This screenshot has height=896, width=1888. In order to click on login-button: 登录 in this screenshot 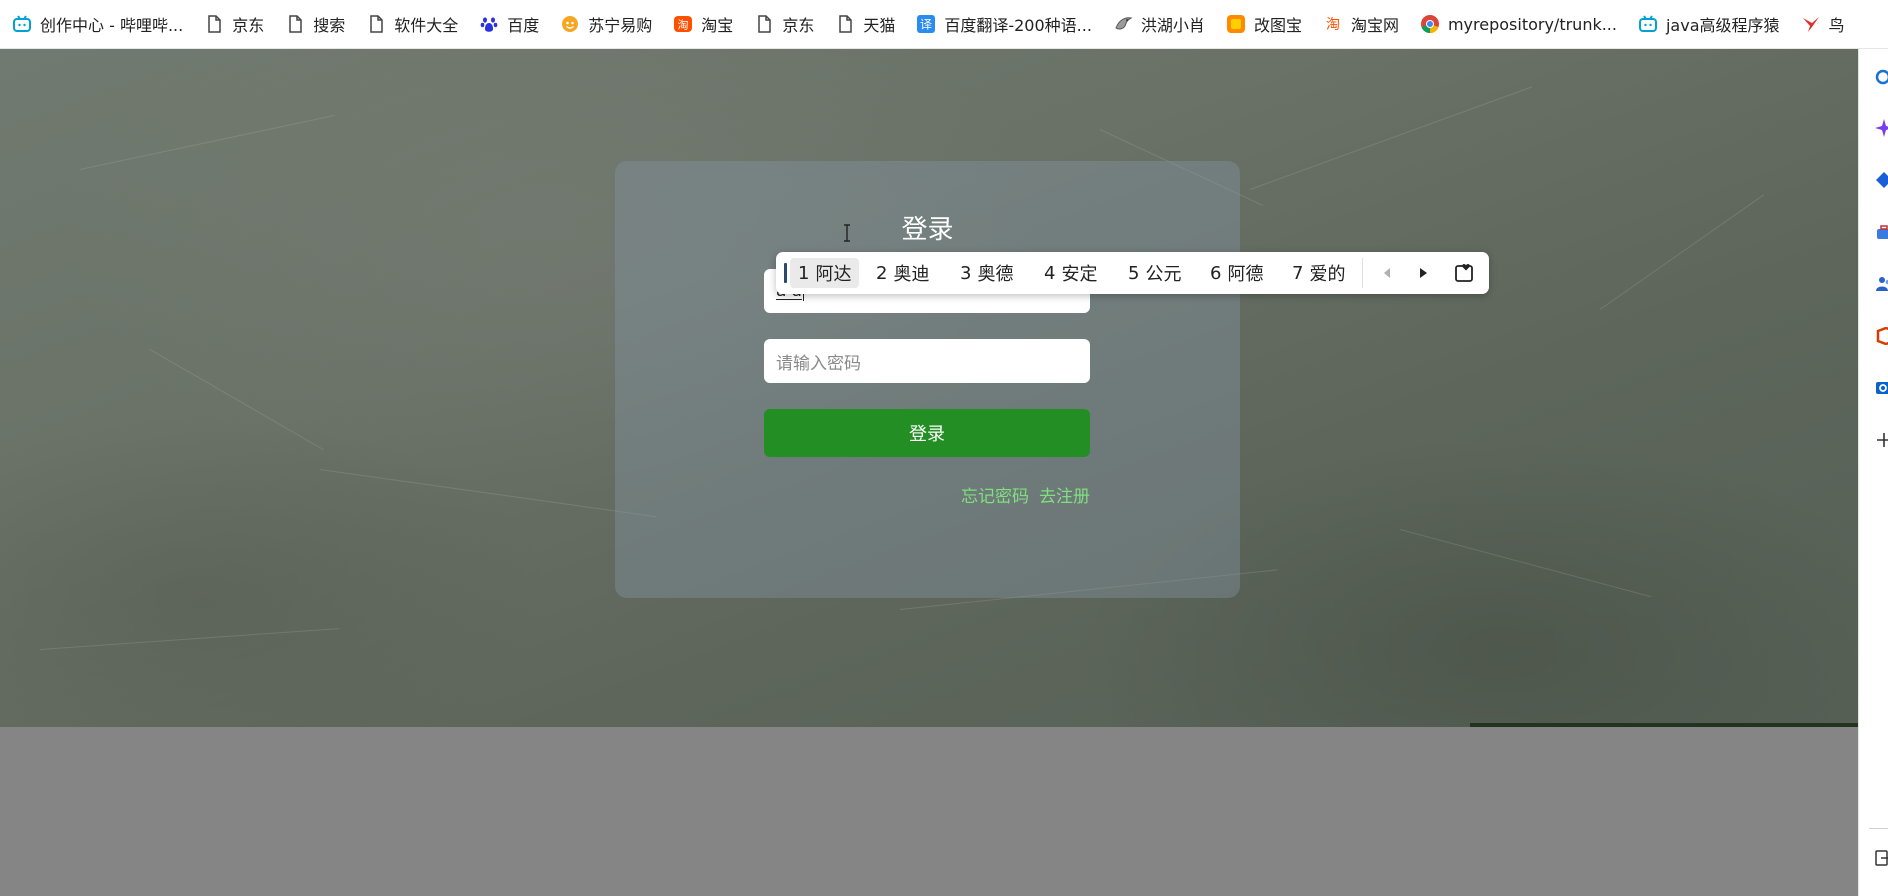, I will do `click(927, 433)`.